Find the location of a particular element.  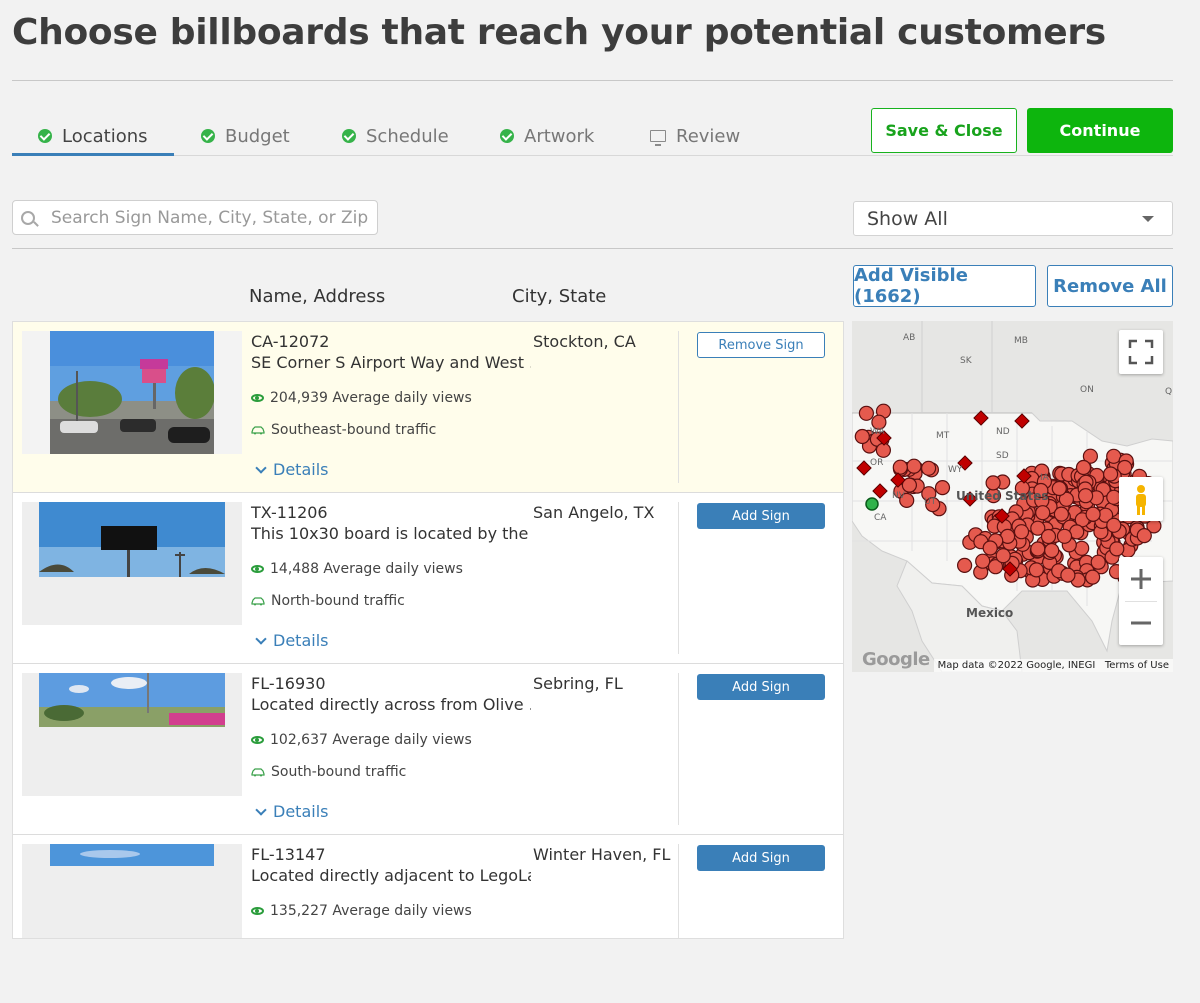

tab-label: Review is located at coordinates (708, 136).